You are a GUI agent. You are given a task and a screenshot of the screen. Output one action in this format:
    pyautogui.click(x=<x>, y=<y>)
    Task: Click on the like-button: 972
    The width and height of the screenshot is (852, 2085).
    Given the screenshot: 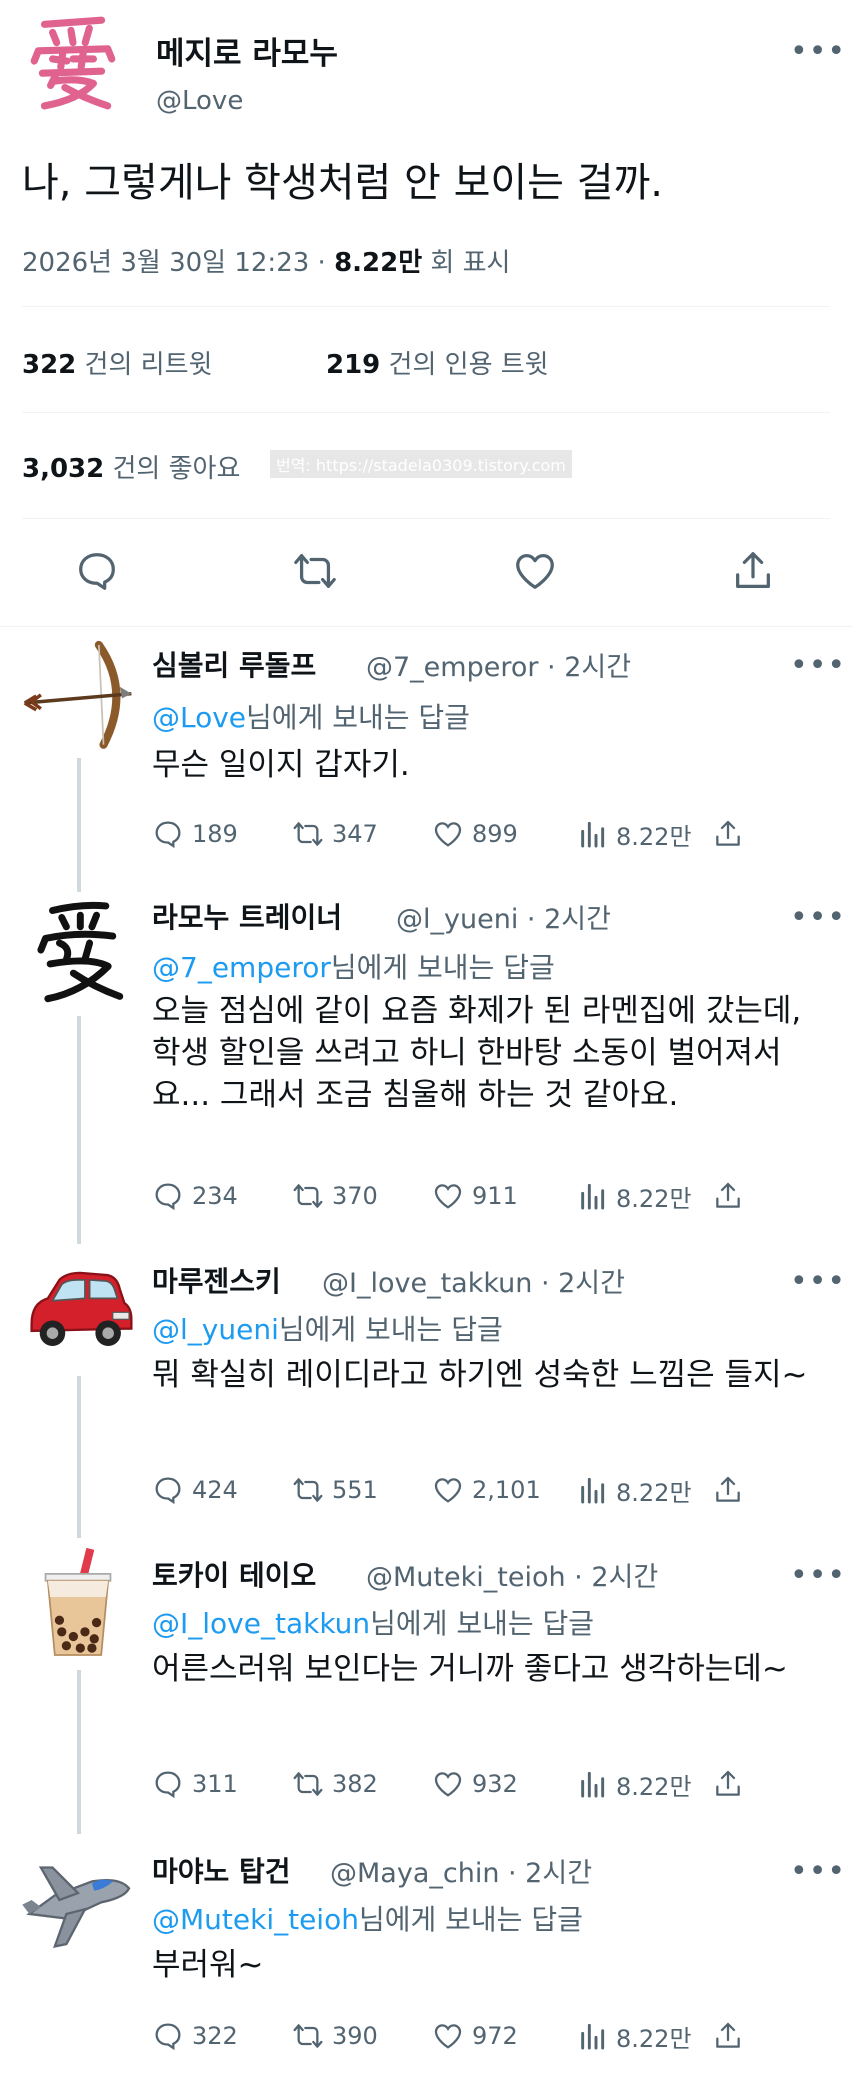 What is the action you would take?
    pyautogui.click(x=475, y=2036)
    